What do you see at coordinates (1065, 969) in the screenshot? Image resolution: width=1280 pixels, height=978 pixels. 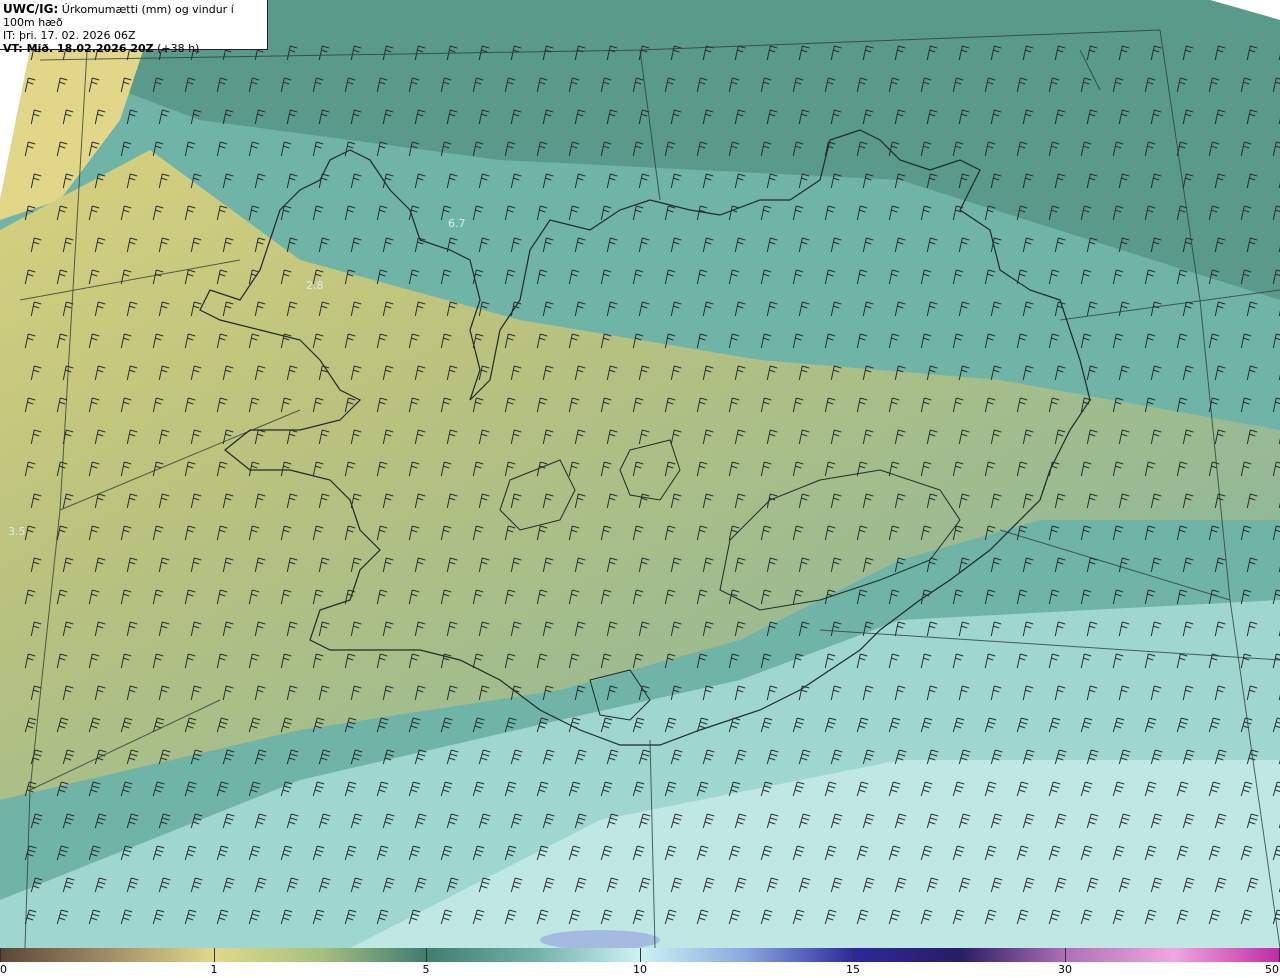 I see `legend-tick-label: 30` at bounding box center [1065, 969].